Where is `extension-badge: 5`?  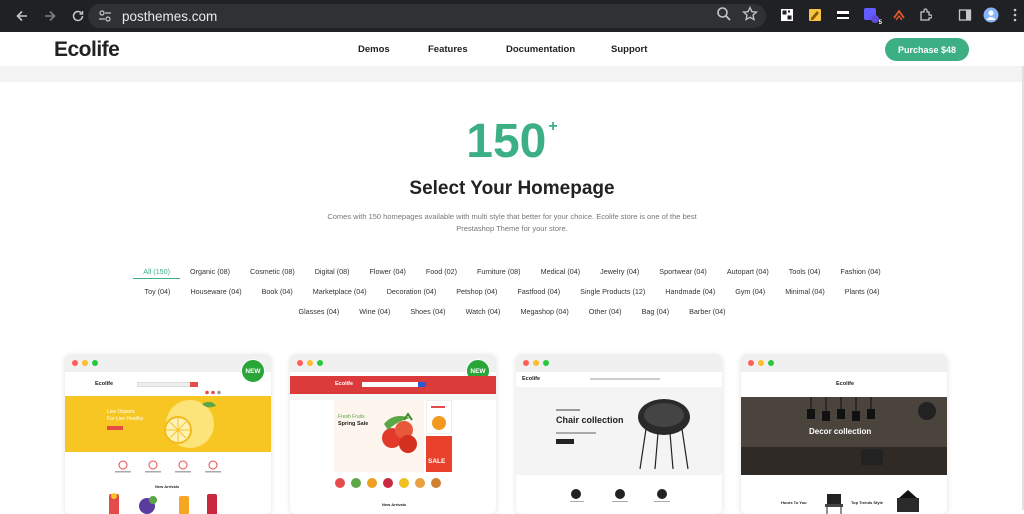
extension-badge: 5 is located at coordinates (880, 23).